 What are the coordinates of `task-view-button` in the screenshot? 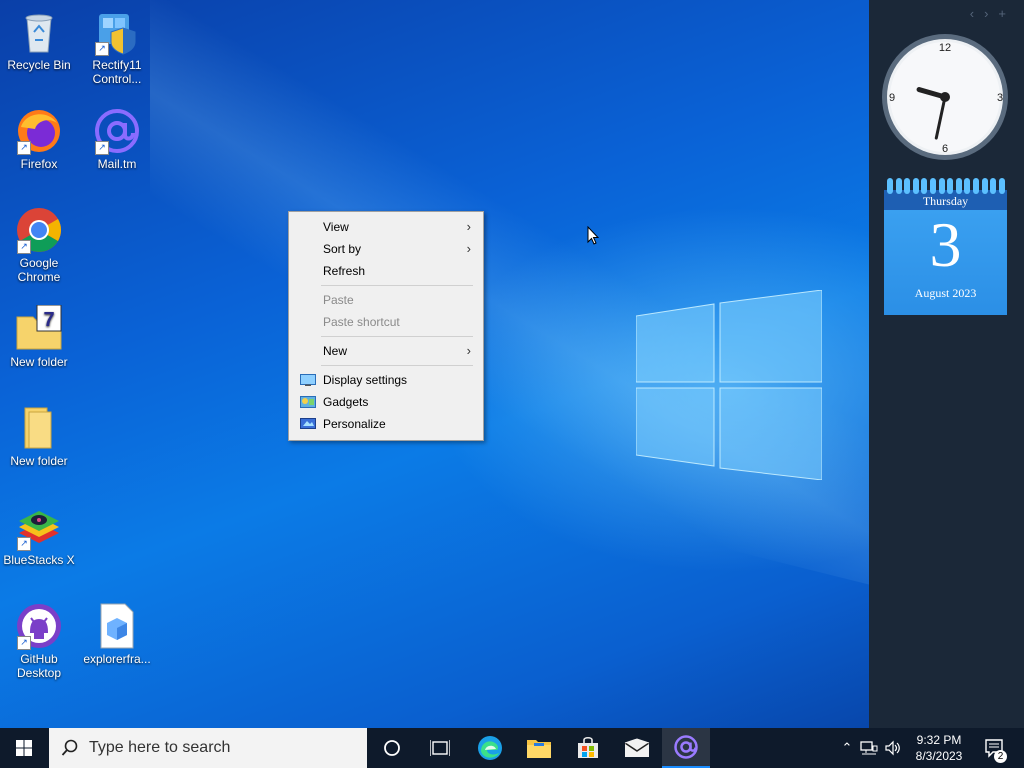 It's located at (440, 748).